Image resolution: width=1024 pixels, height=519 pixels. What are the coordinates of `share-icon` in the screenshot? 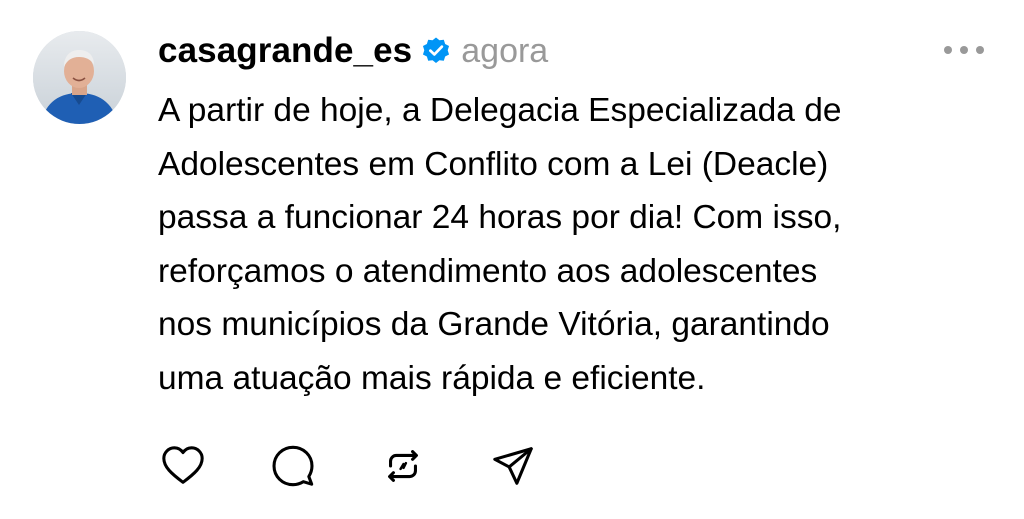 It's located at (513, 466).